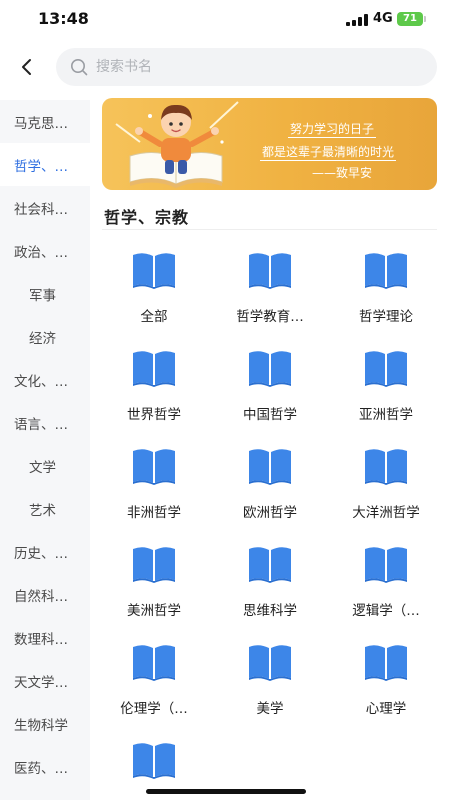 The width and height of the screenshot is (450, 800). What do you see at coordinates (270, 684) in the screenshot?
I see `category-item: 美学` at bounding box center [270, 684].